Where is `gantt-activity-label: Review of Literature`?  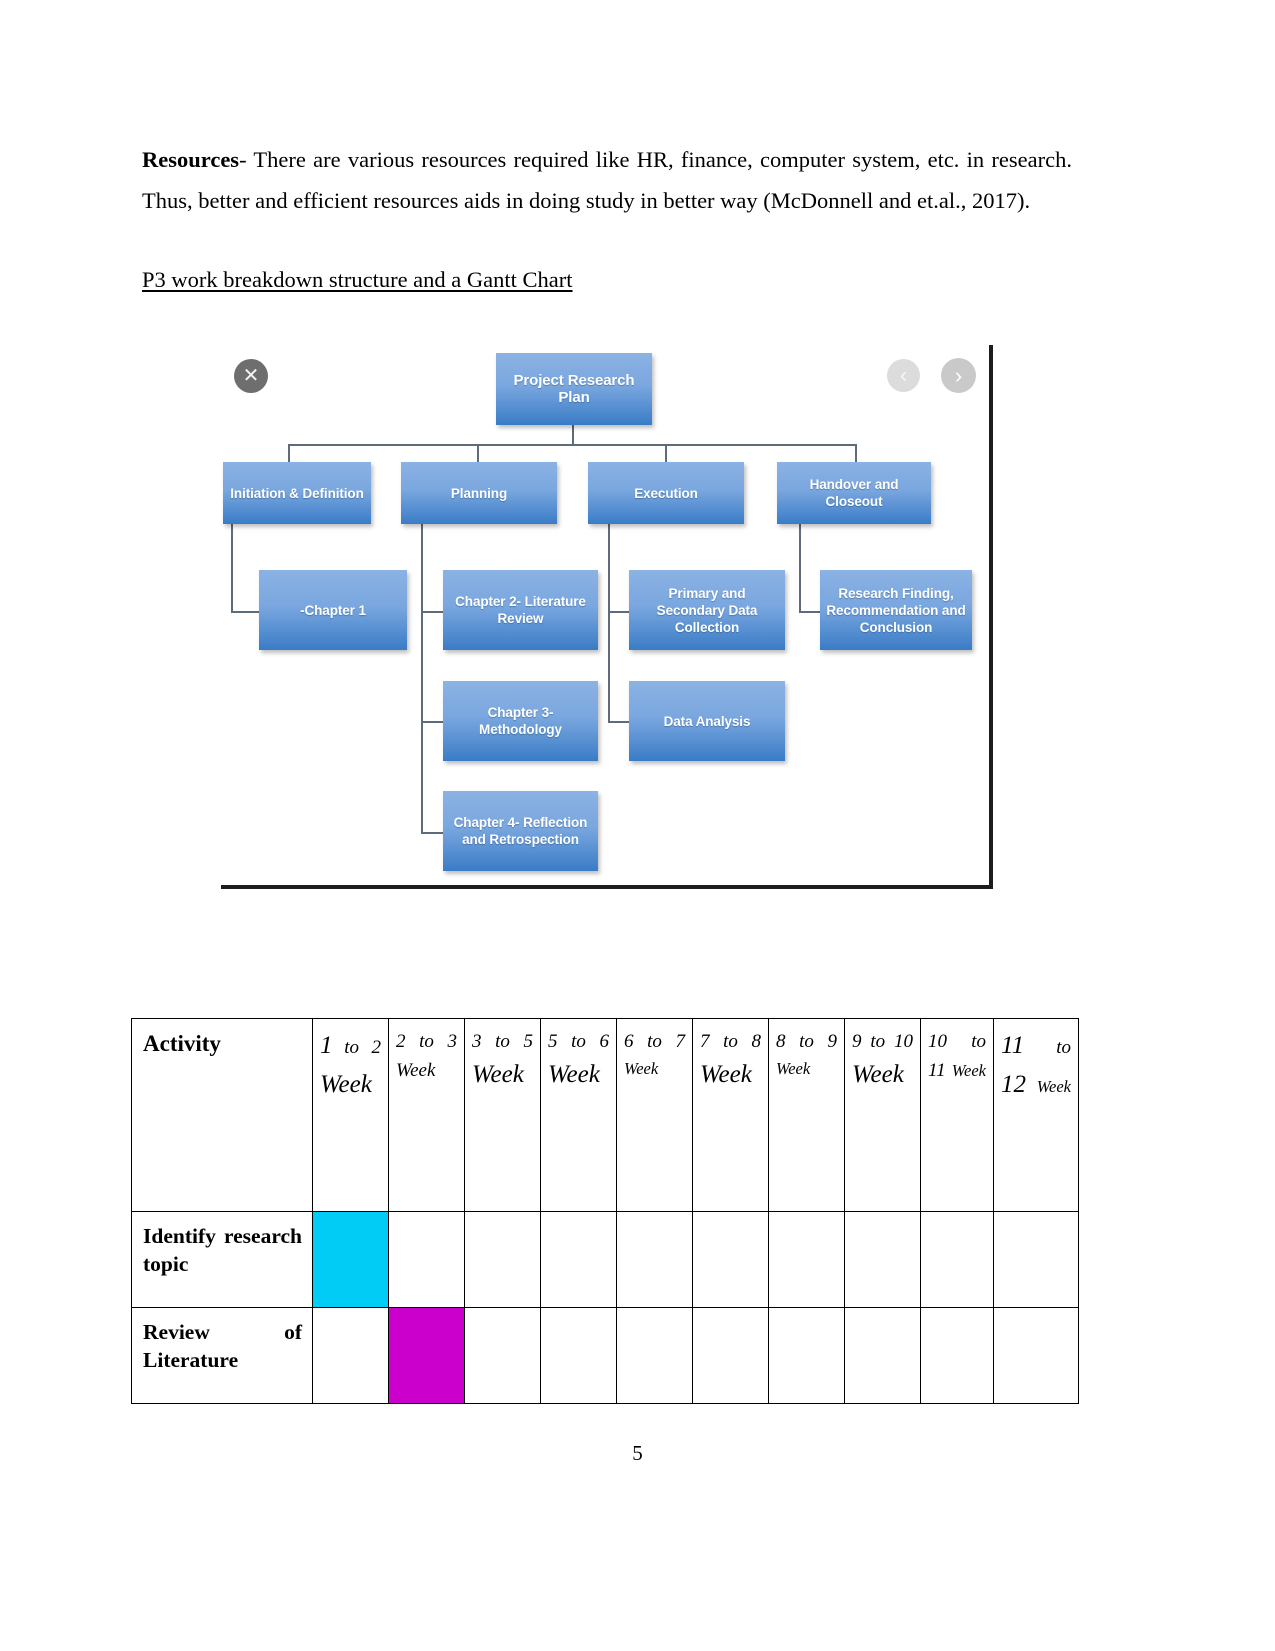 gantt-activity-label: Review of Literature is located at coordinates (222, 1345).